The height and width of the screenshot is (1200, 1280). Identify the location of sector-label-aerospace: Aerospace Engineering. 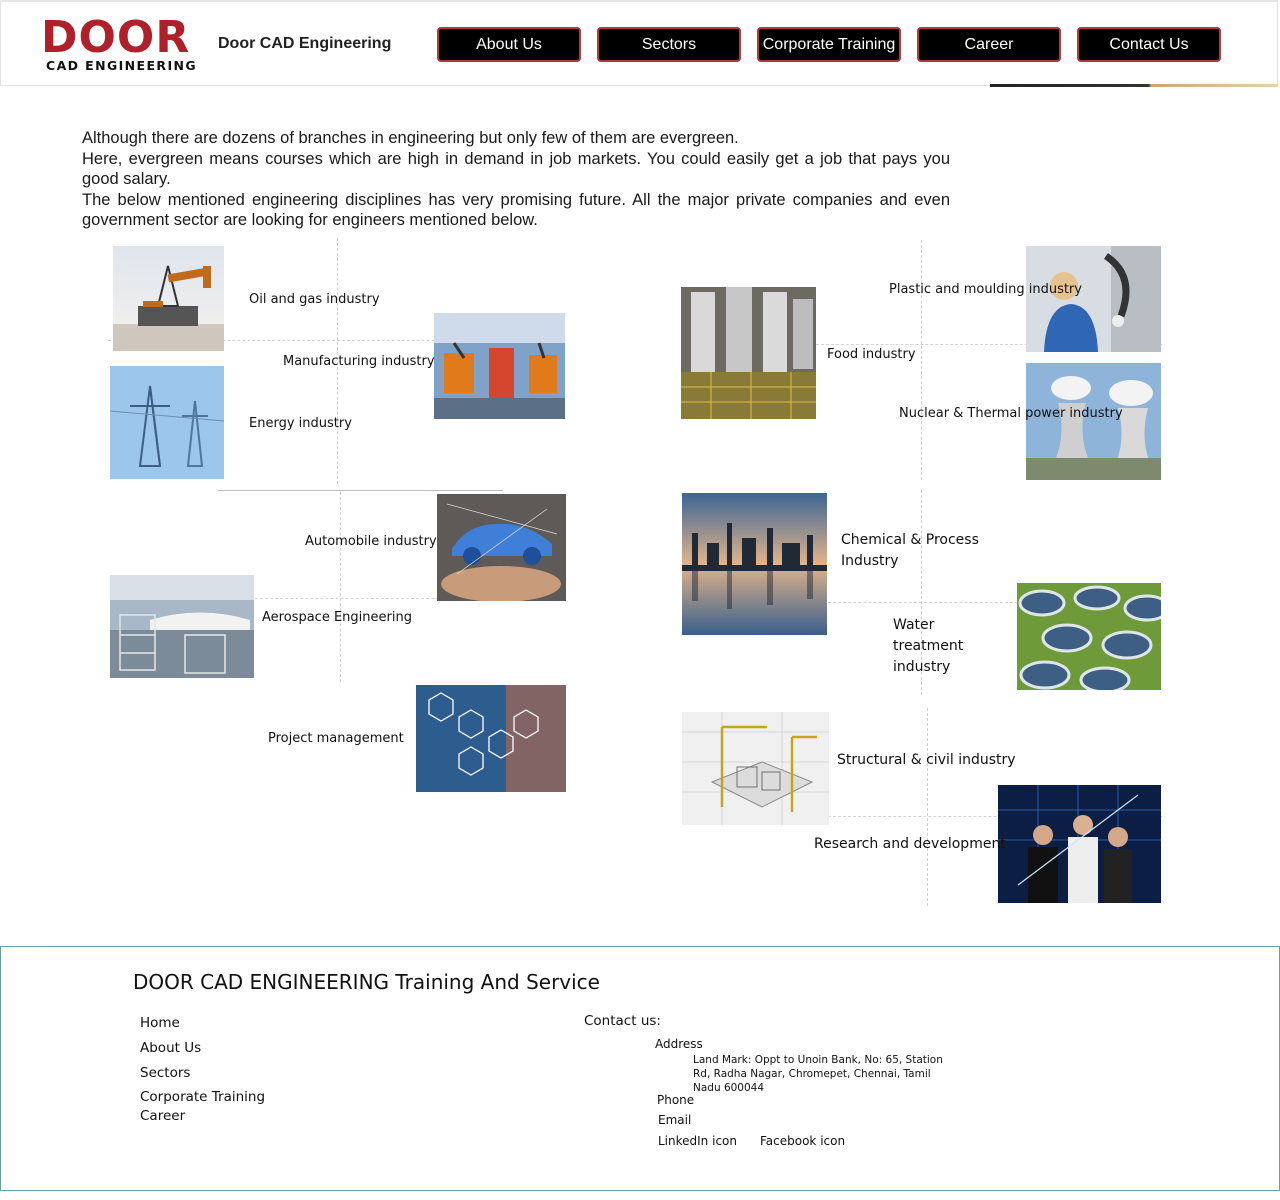
(337, 617).